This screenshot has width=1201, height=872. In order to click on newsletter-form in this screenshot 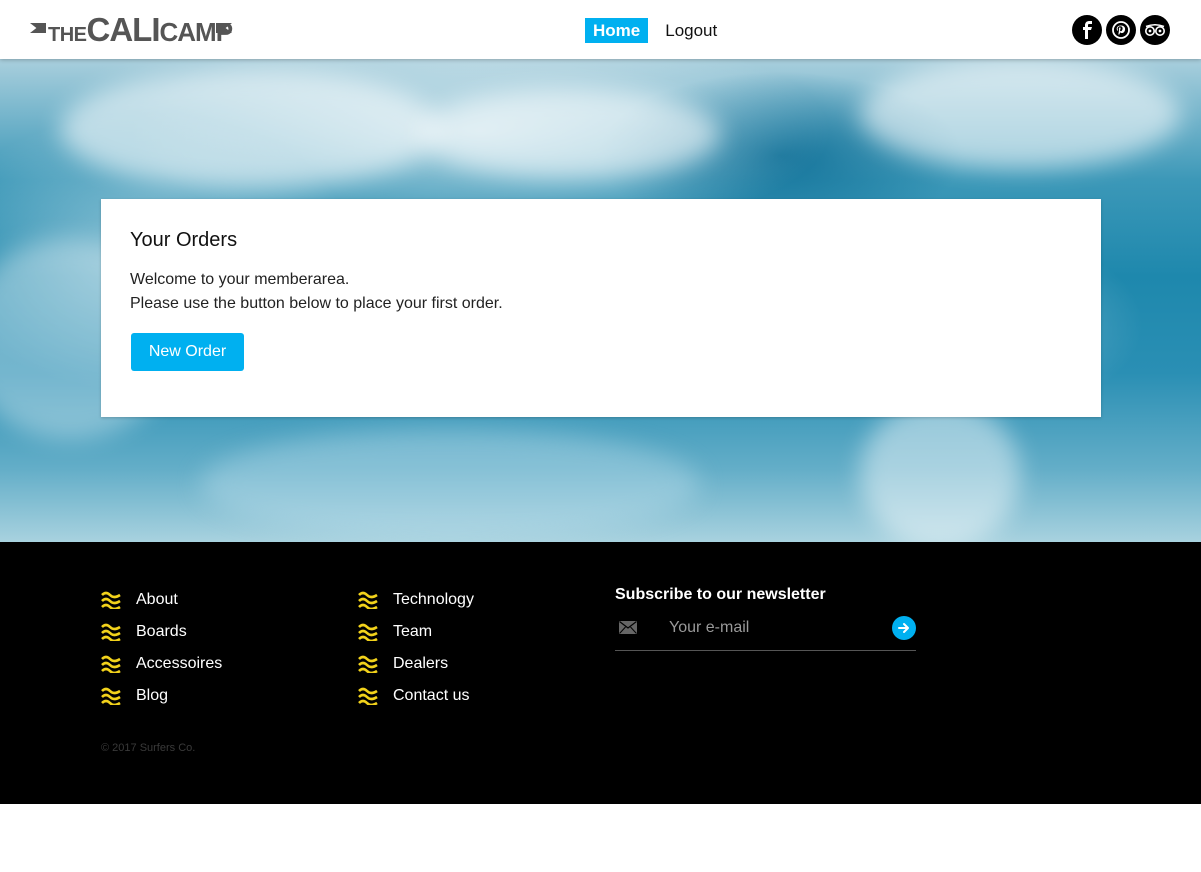, I will do `click(765, 632)`.